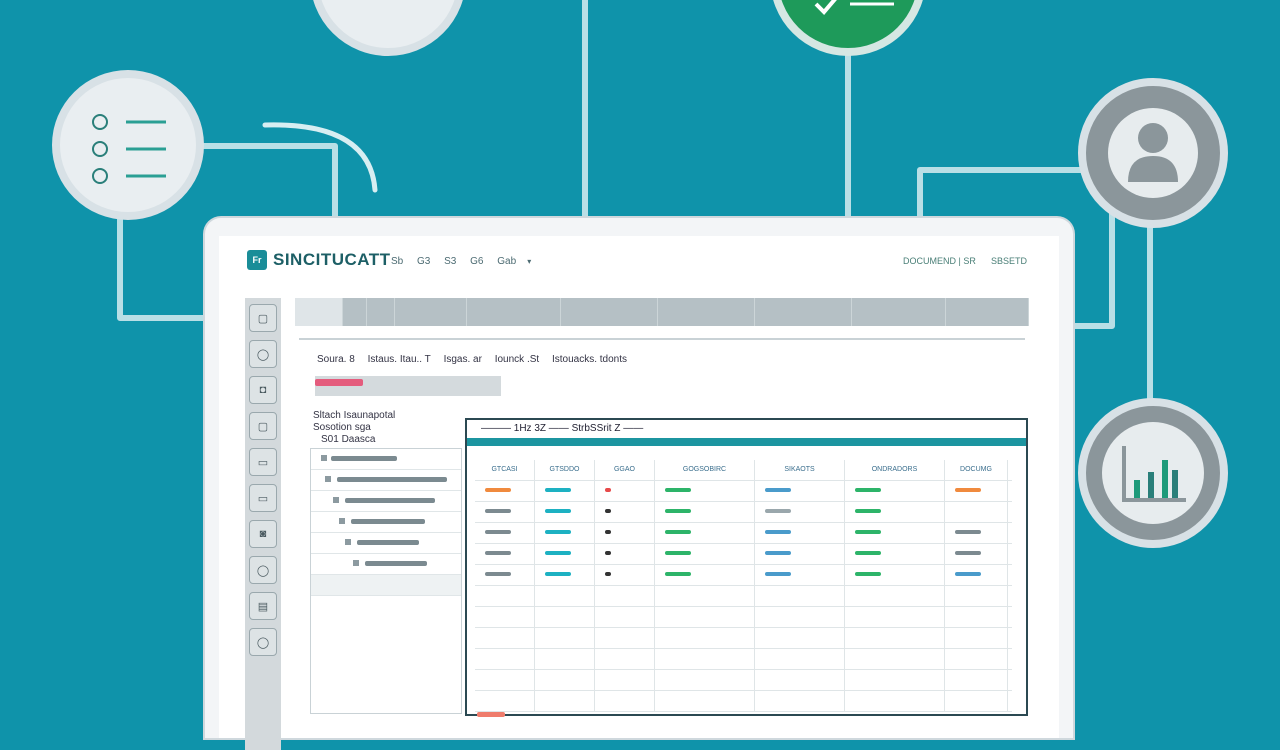 Image resolution: width=1280 pixels, height=750 pixels. Describe the element at coordinates (476, 261) in the screenshot. I see `menu-item: G6` at that location.